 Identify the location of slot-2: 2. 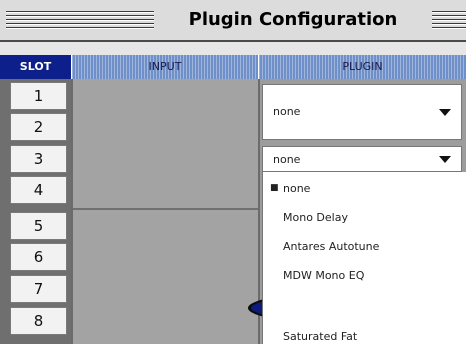
(38, 127).